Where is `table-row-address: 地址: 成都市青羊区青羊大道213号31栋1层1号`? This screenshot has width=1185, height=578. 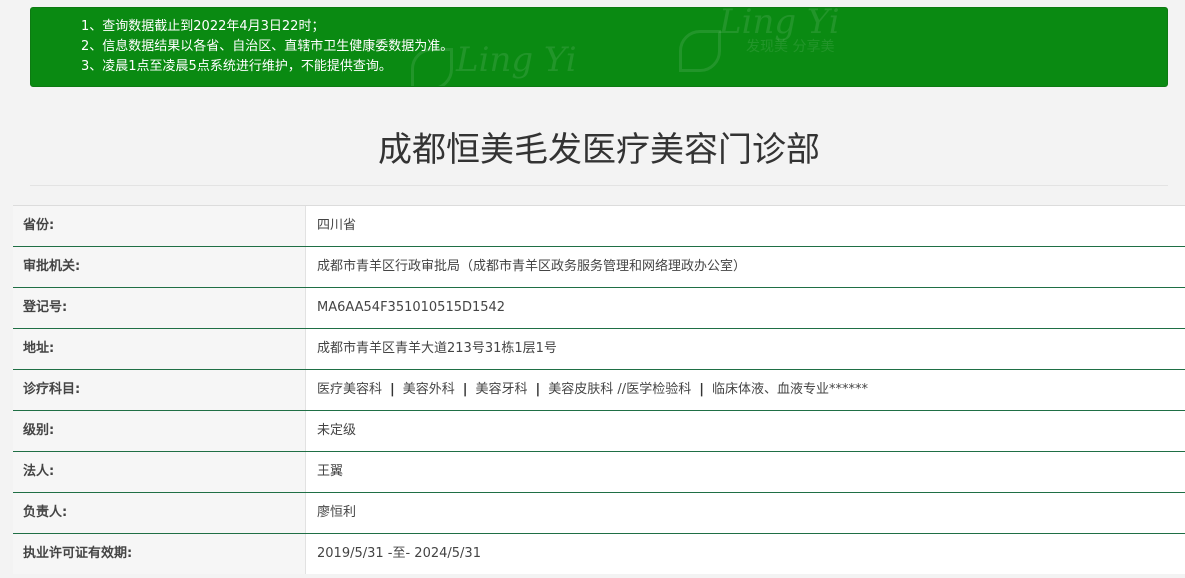
table-row-address: 地址: 成都市青羊区青羊大道213号31栋1层1号 is located at coordinates (599, 348).